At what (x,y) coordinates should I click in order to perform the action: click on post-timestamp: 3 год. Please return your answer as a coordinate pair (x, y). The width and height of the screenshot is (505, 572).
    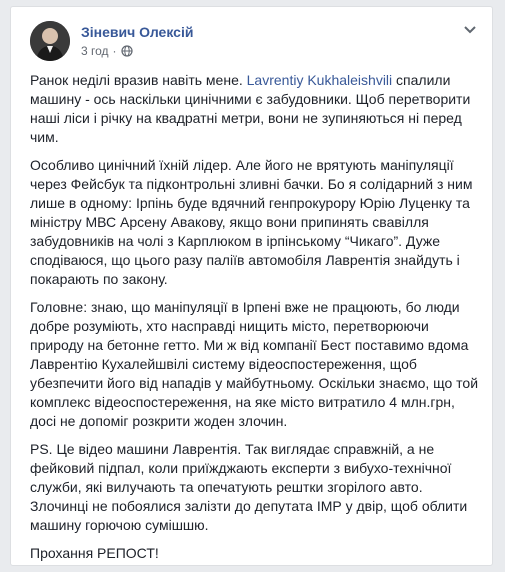
    Looking at the image, I should click on (95, 51).